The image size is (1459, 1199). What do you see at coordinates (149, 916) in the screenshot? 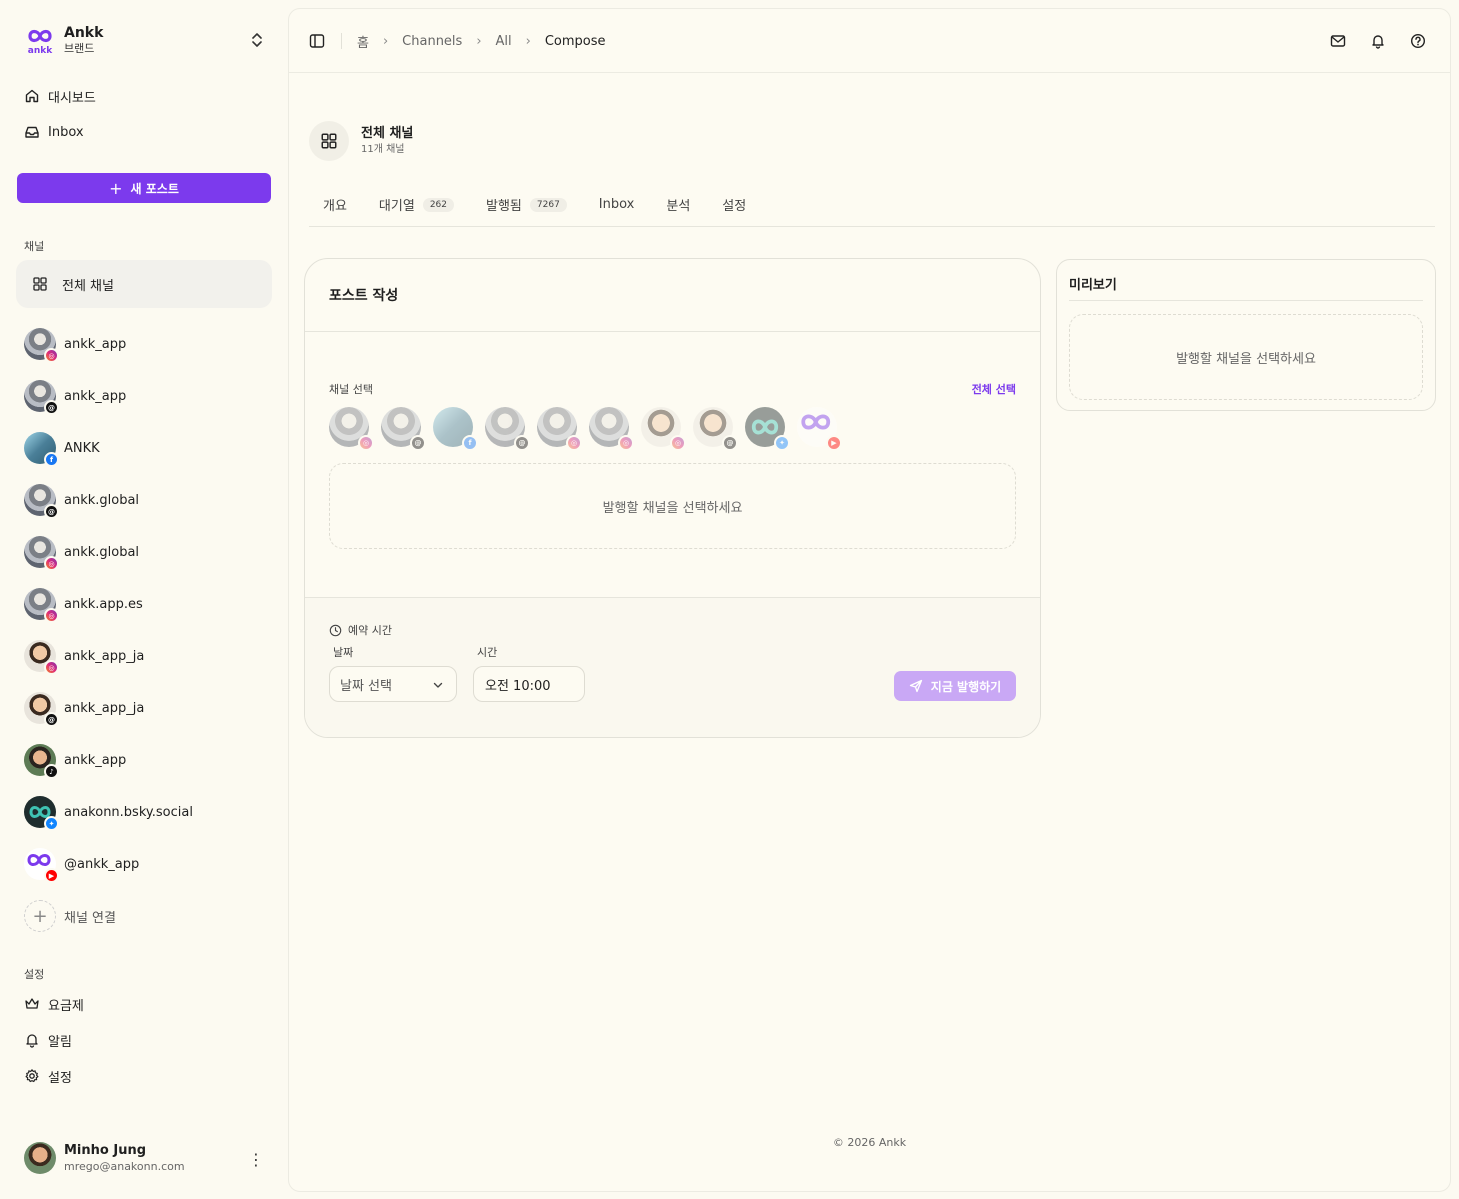
I see `connect-channel-button: + 채널 연결` at bounding box center [149, 916].